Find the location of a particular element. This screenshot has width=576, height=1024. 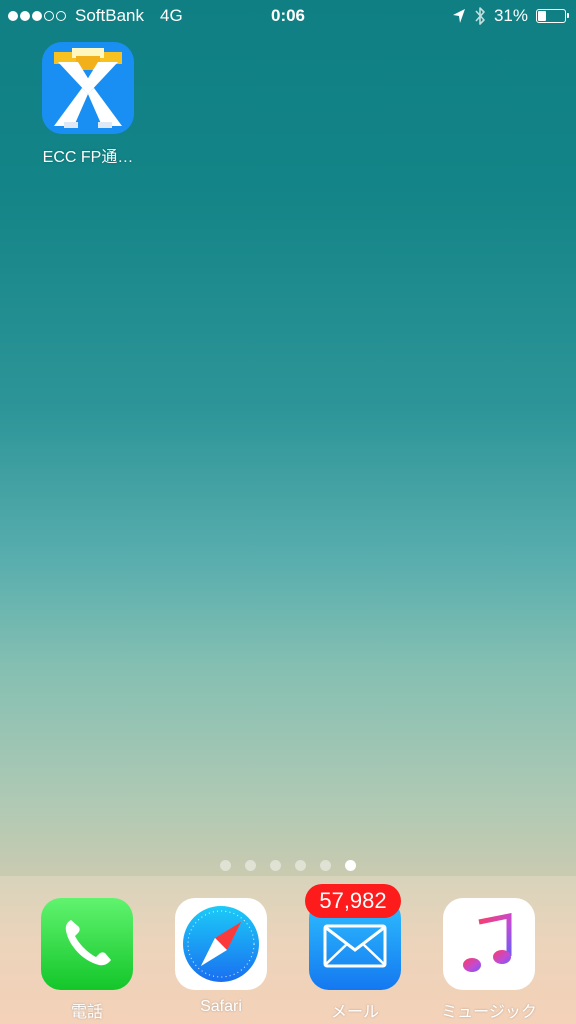

dock-app-mail: 57,982 メール is located at coordinates (355, 953).